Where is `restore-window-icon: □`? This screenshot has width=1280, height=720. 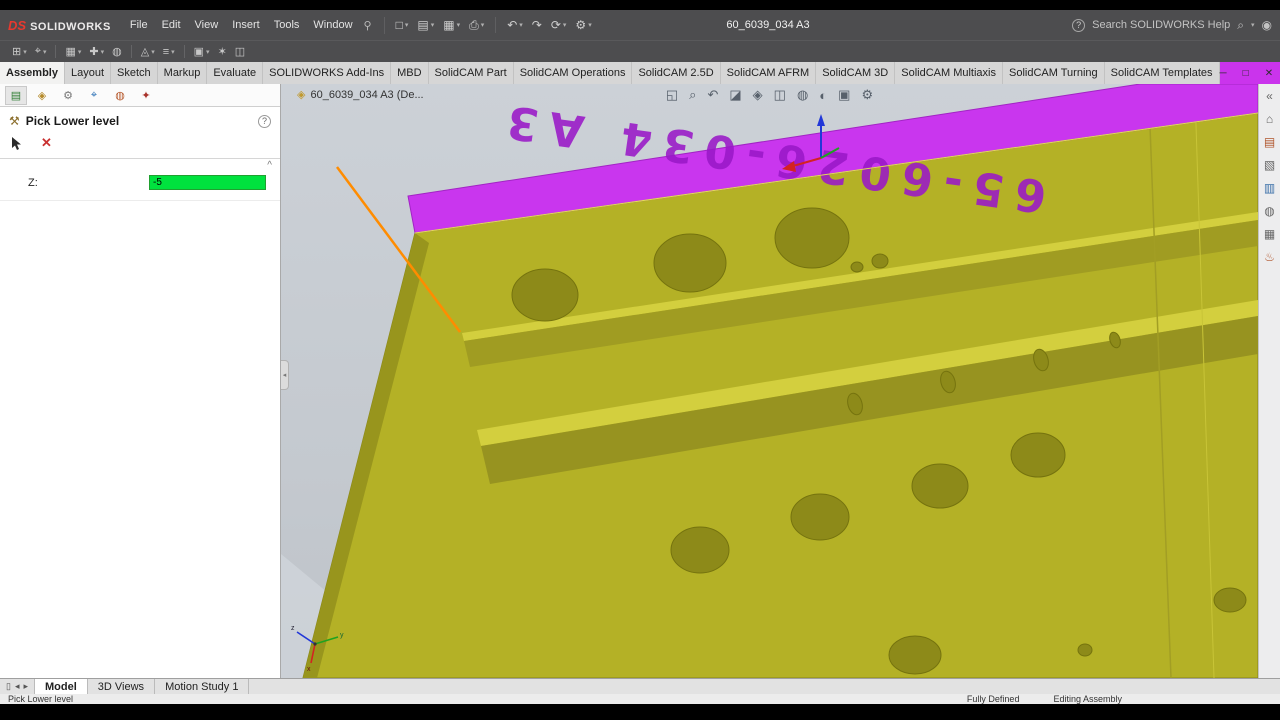
restore-window-icon: □ is located at coordinates (1246, 73).